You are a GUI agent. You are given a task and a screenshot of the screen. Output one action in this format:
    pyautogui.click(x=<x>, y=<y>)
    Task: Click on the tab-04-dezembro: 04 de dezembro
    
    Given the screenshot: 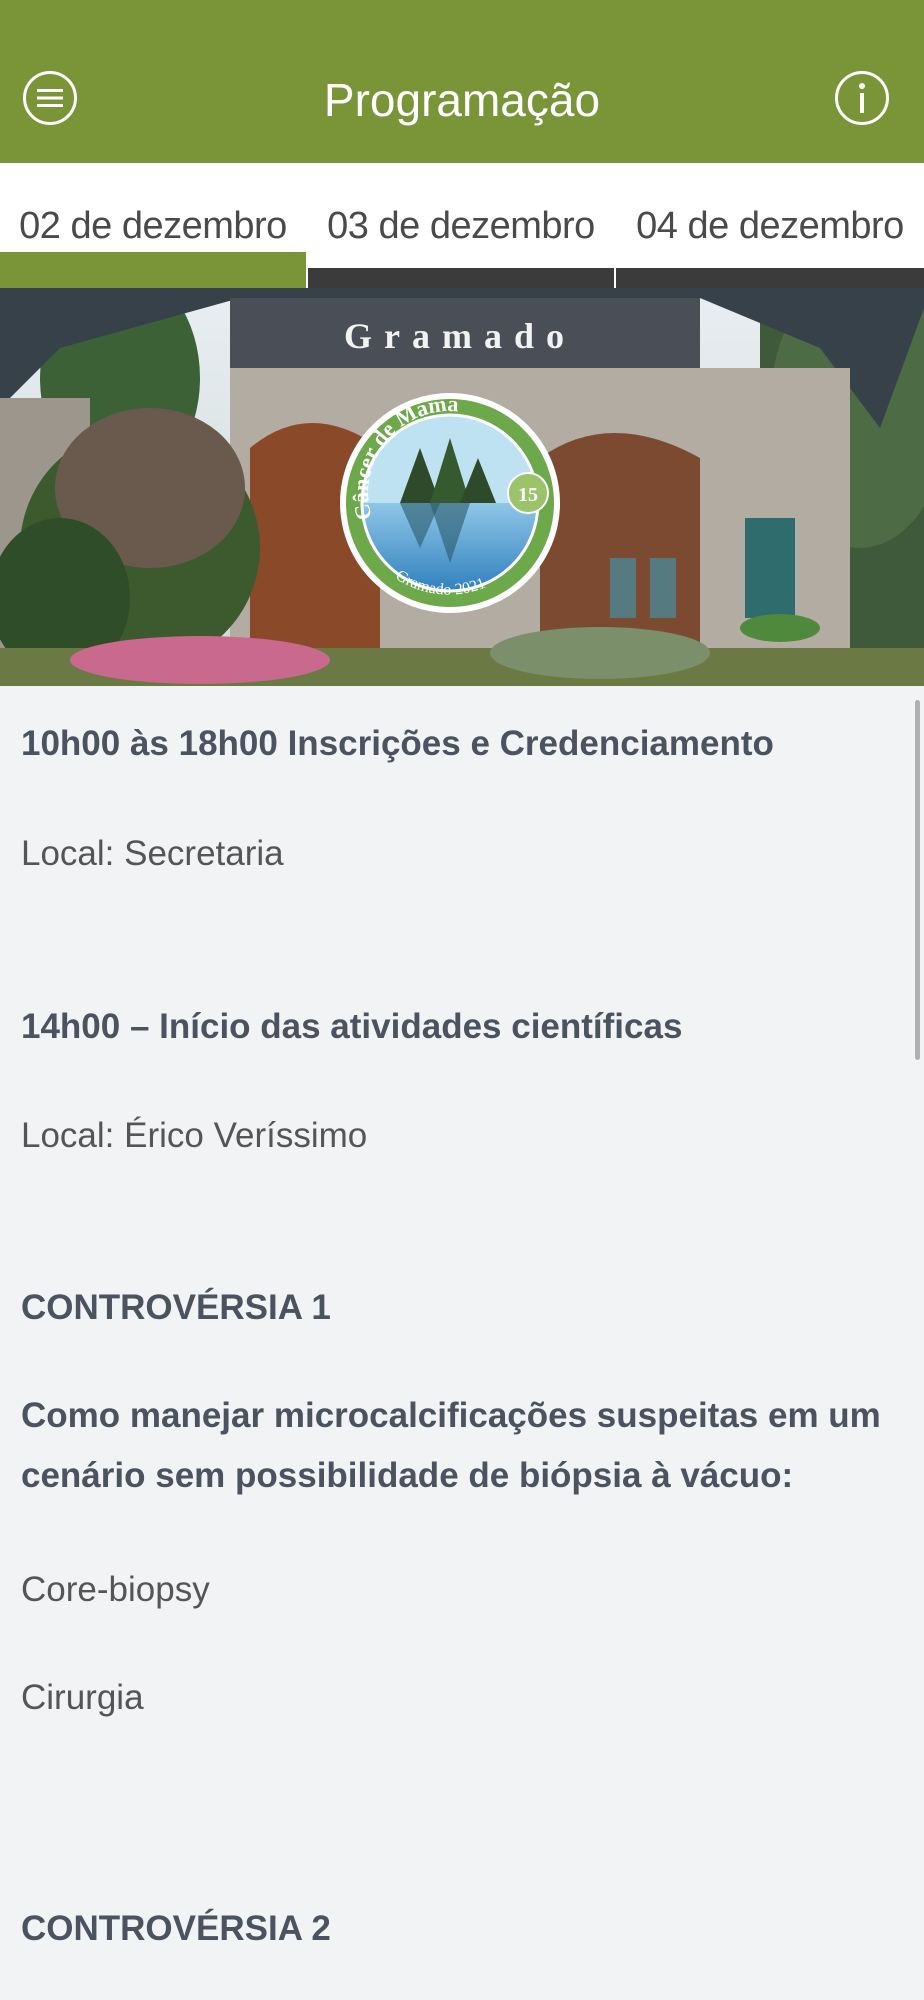 What is the action you would take?
    pyautogui.click(x=770, y=225)
    